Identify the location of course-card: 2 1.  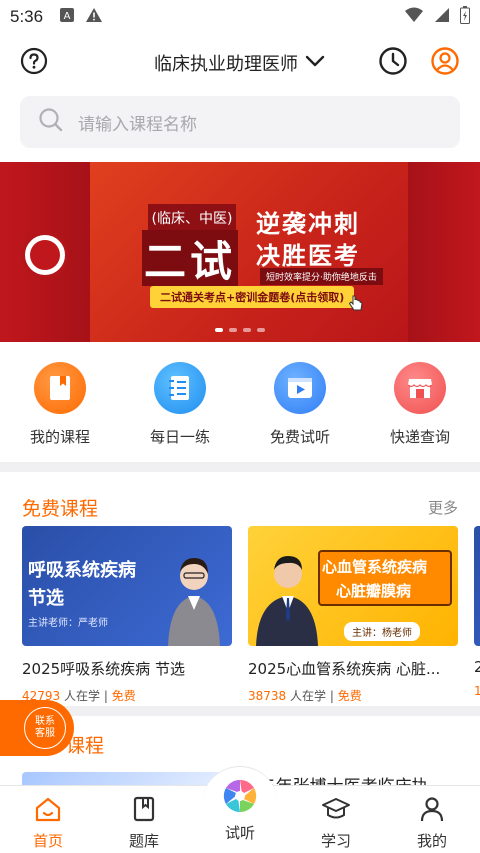
(477, 612).